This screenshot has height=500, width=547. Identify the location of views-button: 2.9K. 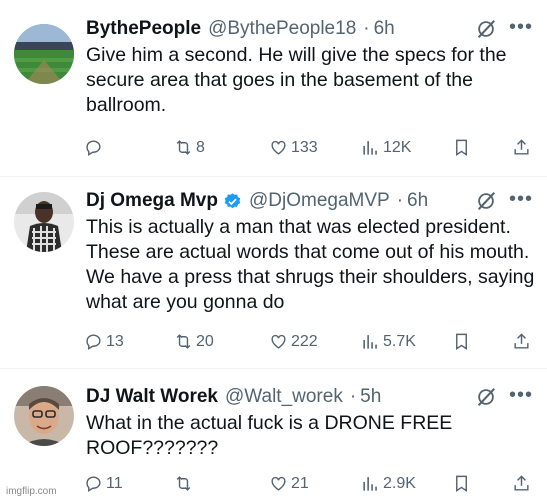
(388, 483).